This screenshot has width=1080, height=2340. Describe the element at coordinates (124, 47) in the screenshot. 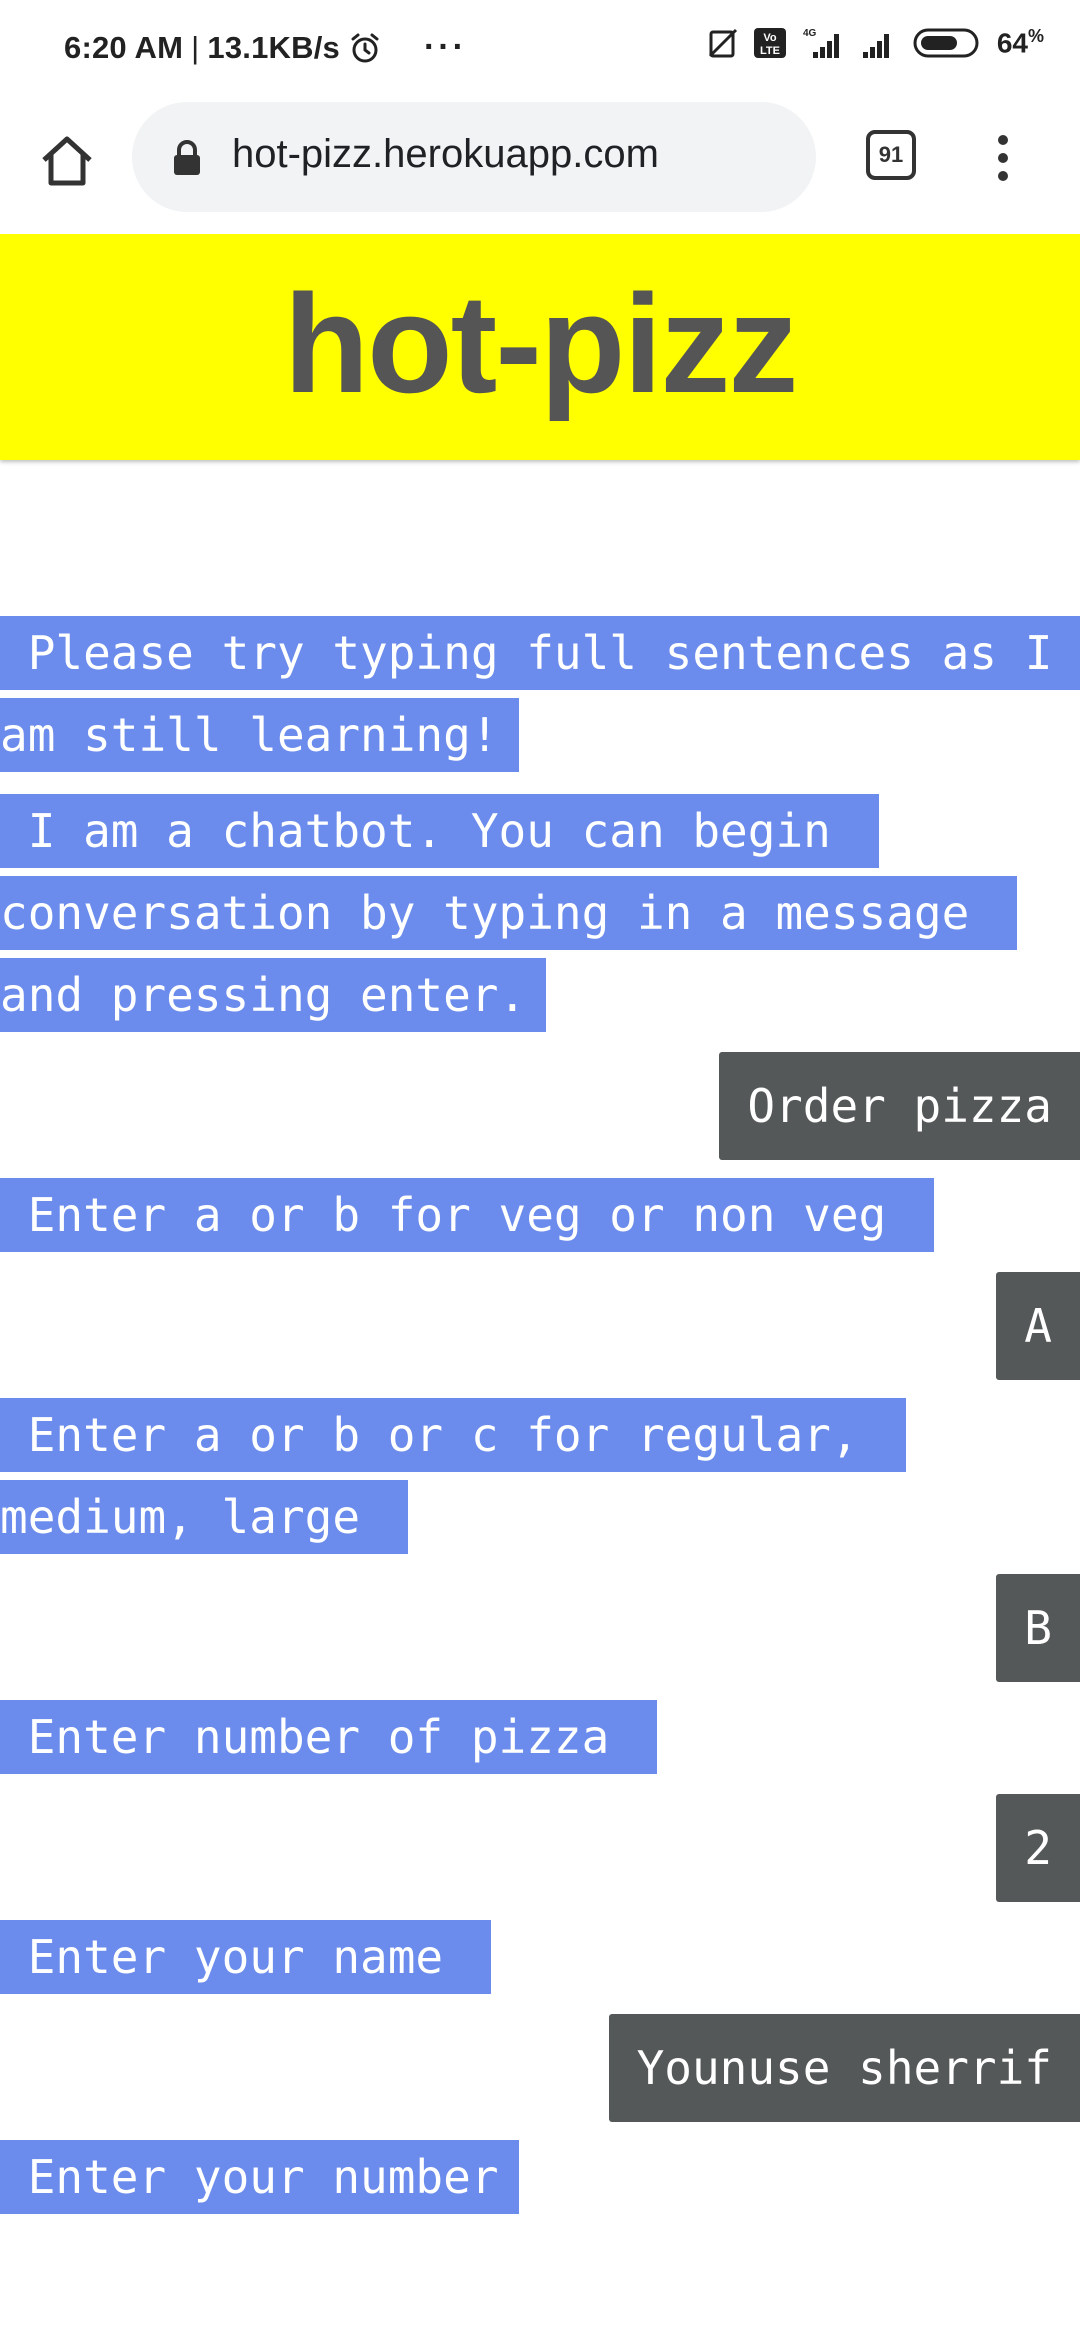

I see `status-time: 6:20 AM` at that location.